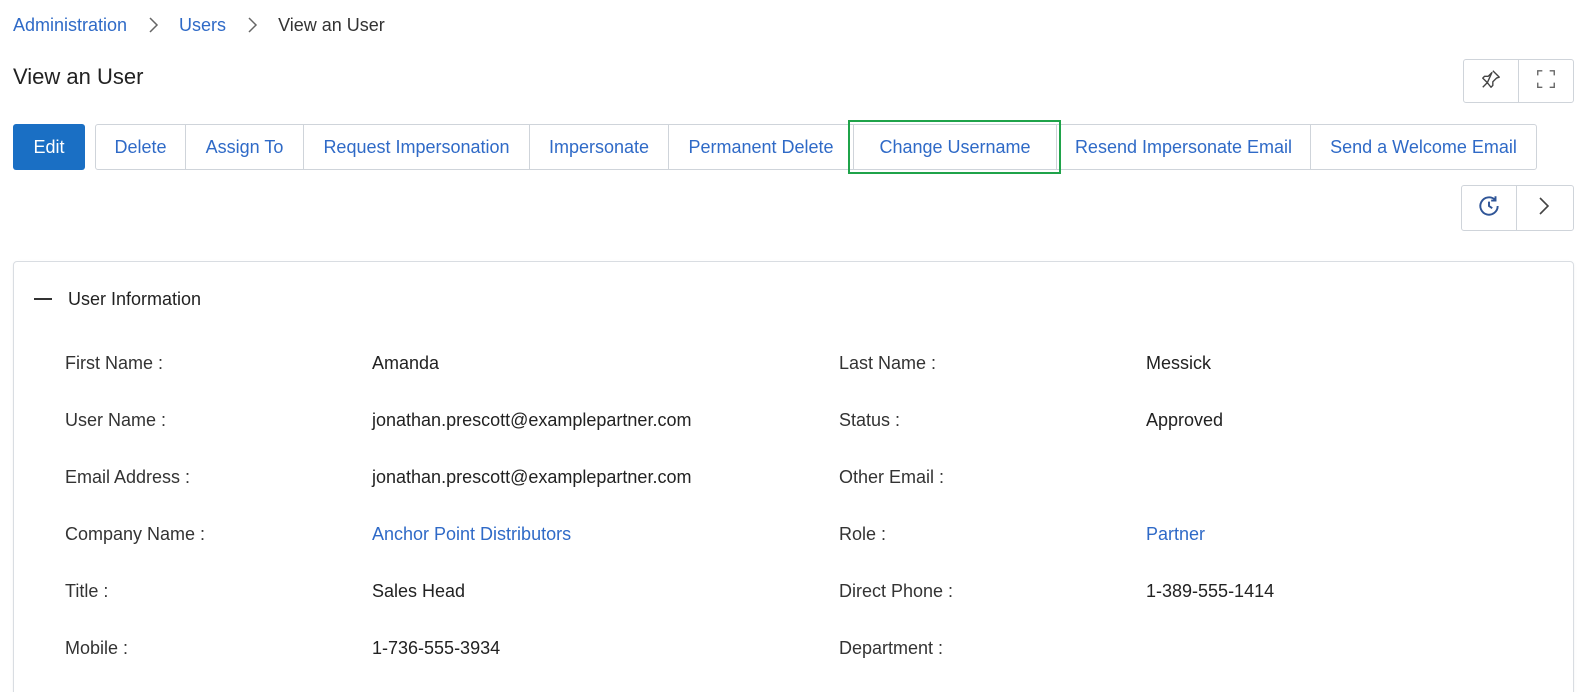  Describe the element at coordinates (1423, 147) in the screenshot. I see `send-welcome-email-button: Send a Welcome Email` at that location.